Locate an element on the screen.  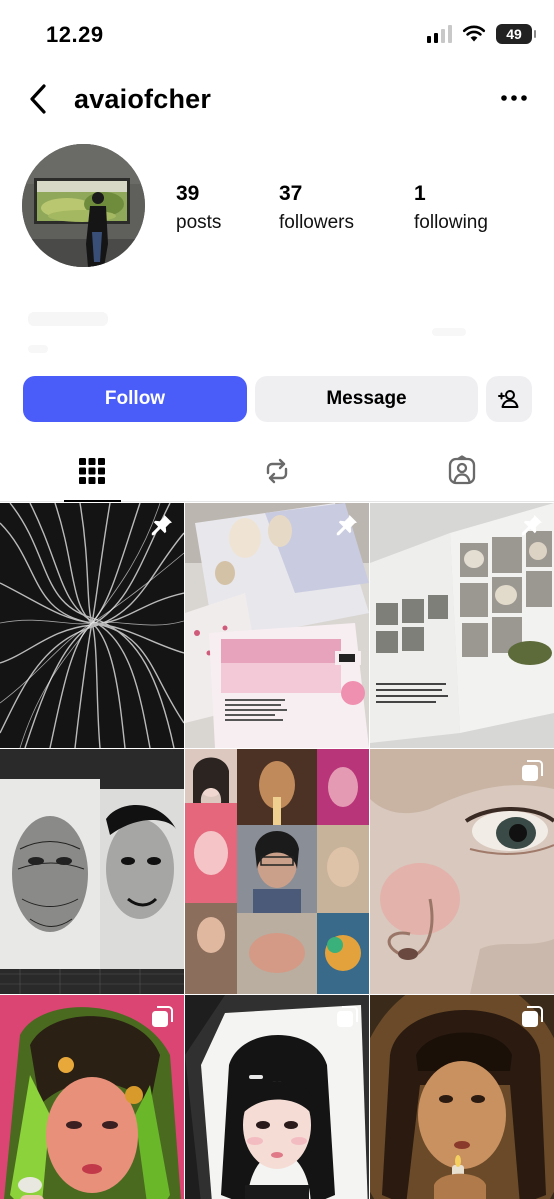
profile-username: avaiofcher is located at coordinates (143, 99).